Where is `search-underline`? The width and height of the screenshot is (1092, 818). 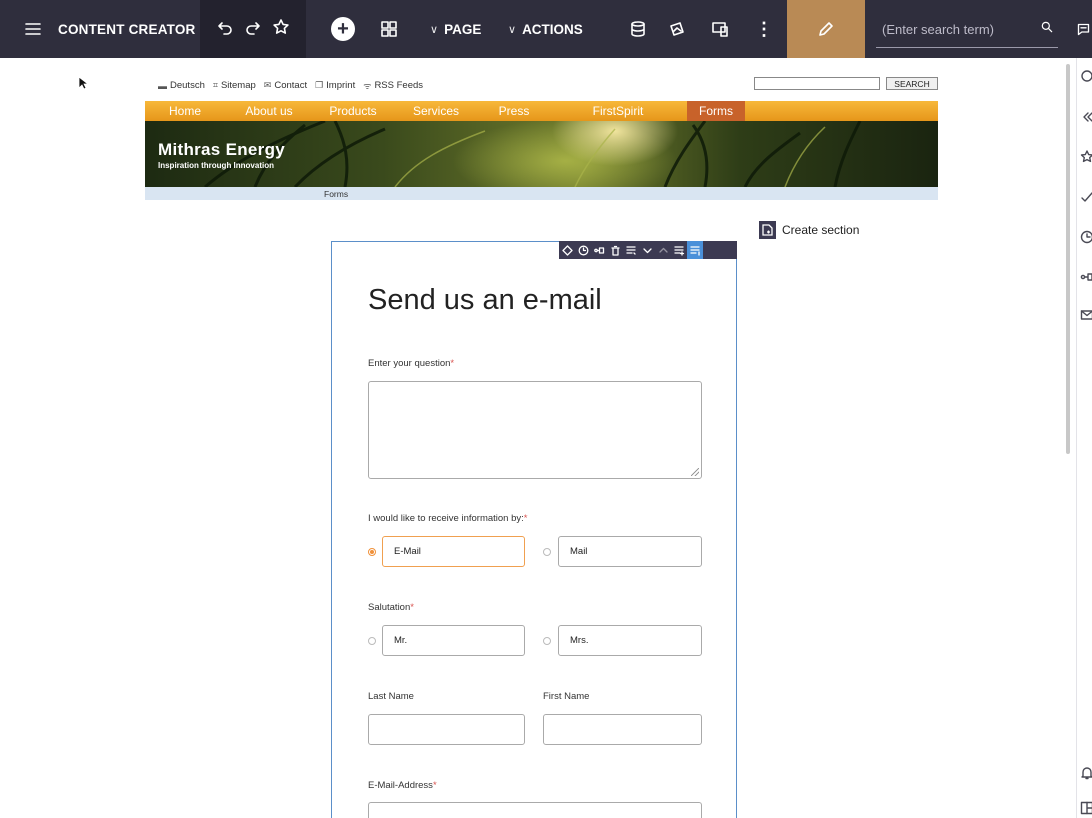
search-underline is located at coordinates (967, 47).